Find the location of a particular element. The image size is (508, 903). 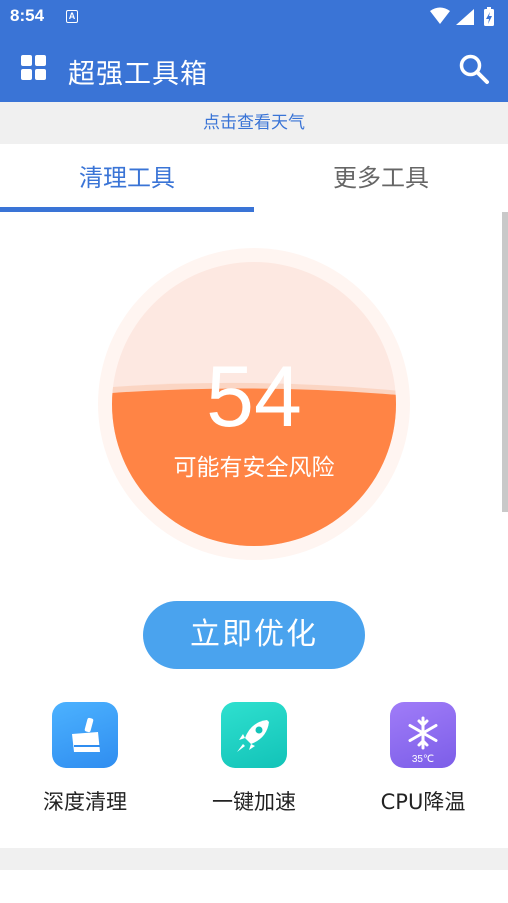

tab-bar: 清理工具 更多工具 is located at coordinates (254, 178).